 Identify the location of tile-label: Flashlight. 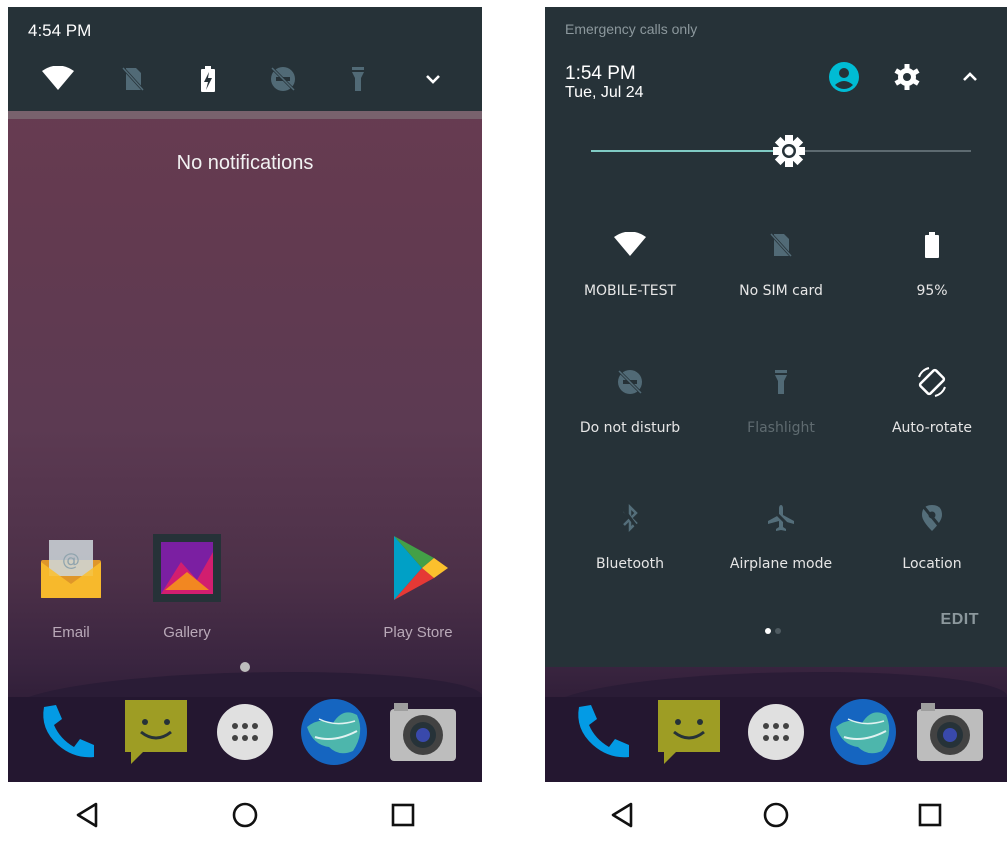
(781, 428).